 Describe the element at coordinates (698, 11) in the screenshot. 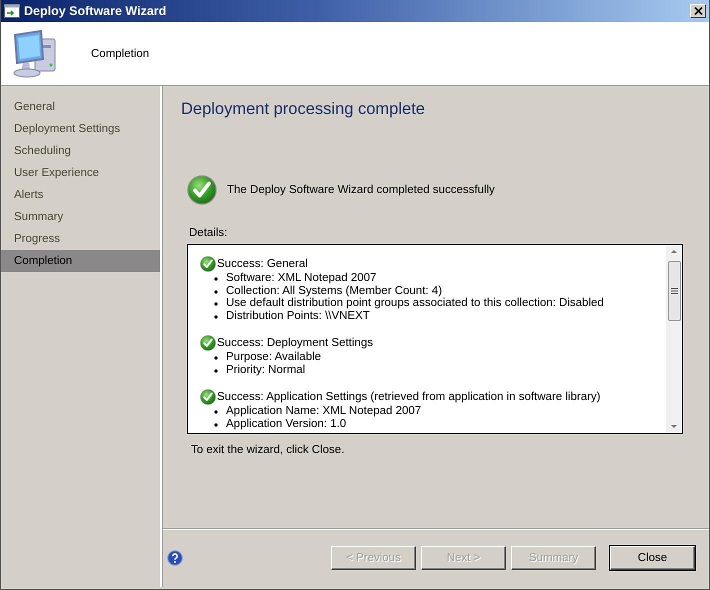

I see `close-icon` at that location.